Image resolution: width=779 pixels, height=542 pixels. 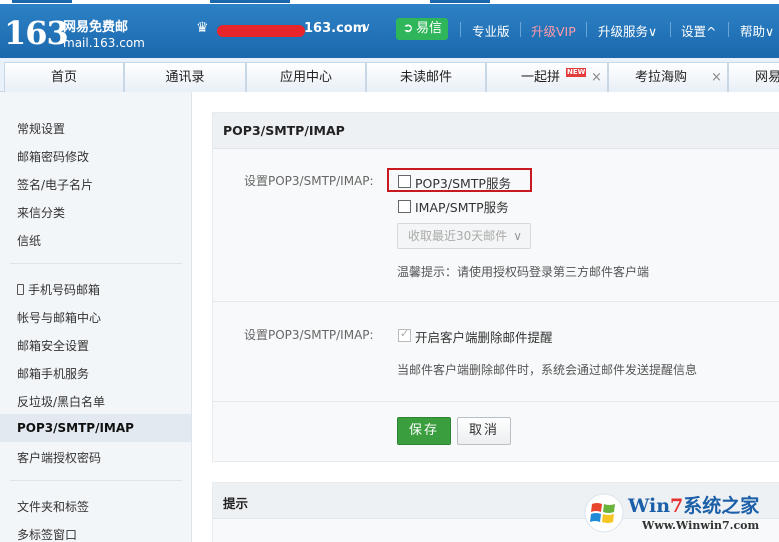 I want to click on sidebar-item-multi-tab: 多标签窗口, so click(x=47, y=534).